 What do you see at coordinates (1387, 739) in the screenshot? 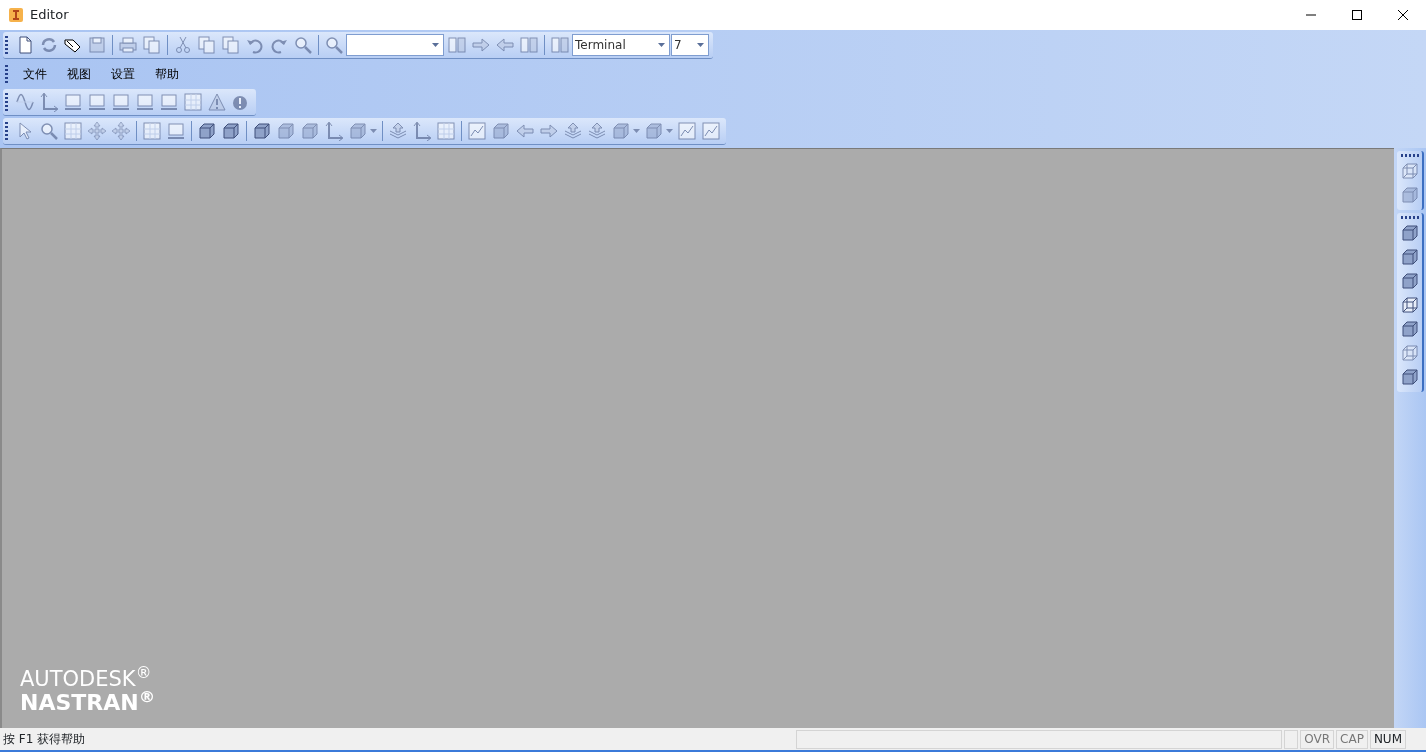
I see `status-indicator: NUM` at bounding box center [1387, 739].